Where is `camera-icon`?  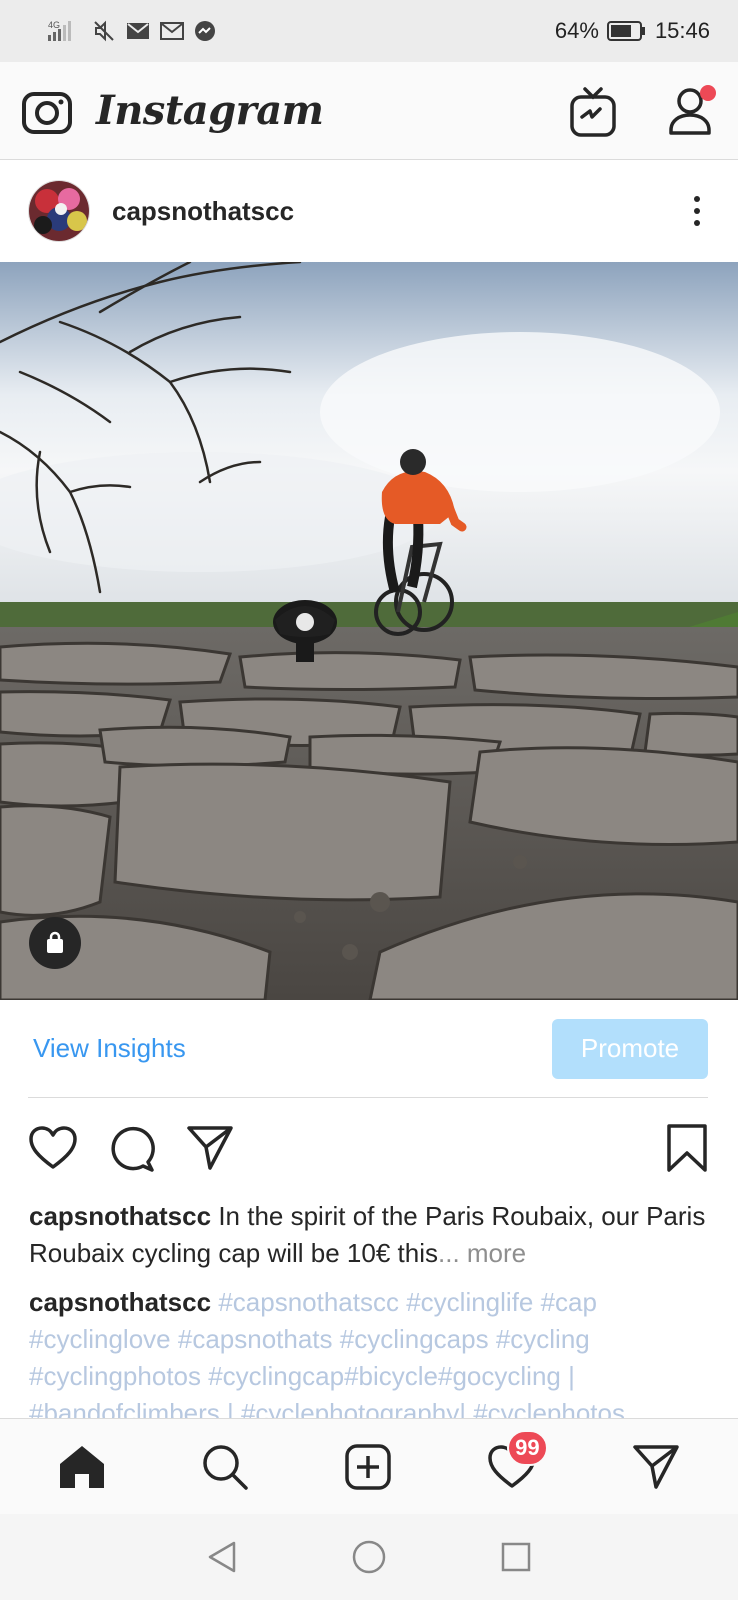
camera-icon is located at coordinates (47, 111).